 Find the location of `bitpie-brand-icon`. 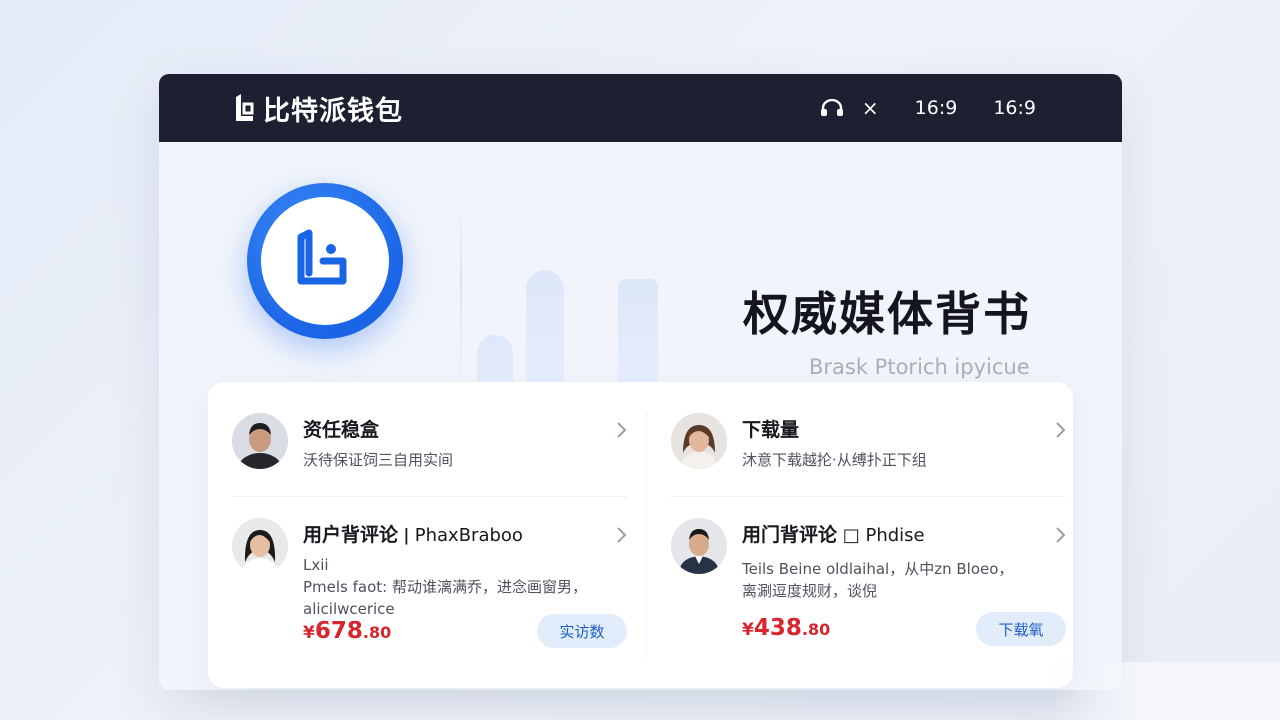

bitpie-brand-icon is located at coordinates (245, 107).